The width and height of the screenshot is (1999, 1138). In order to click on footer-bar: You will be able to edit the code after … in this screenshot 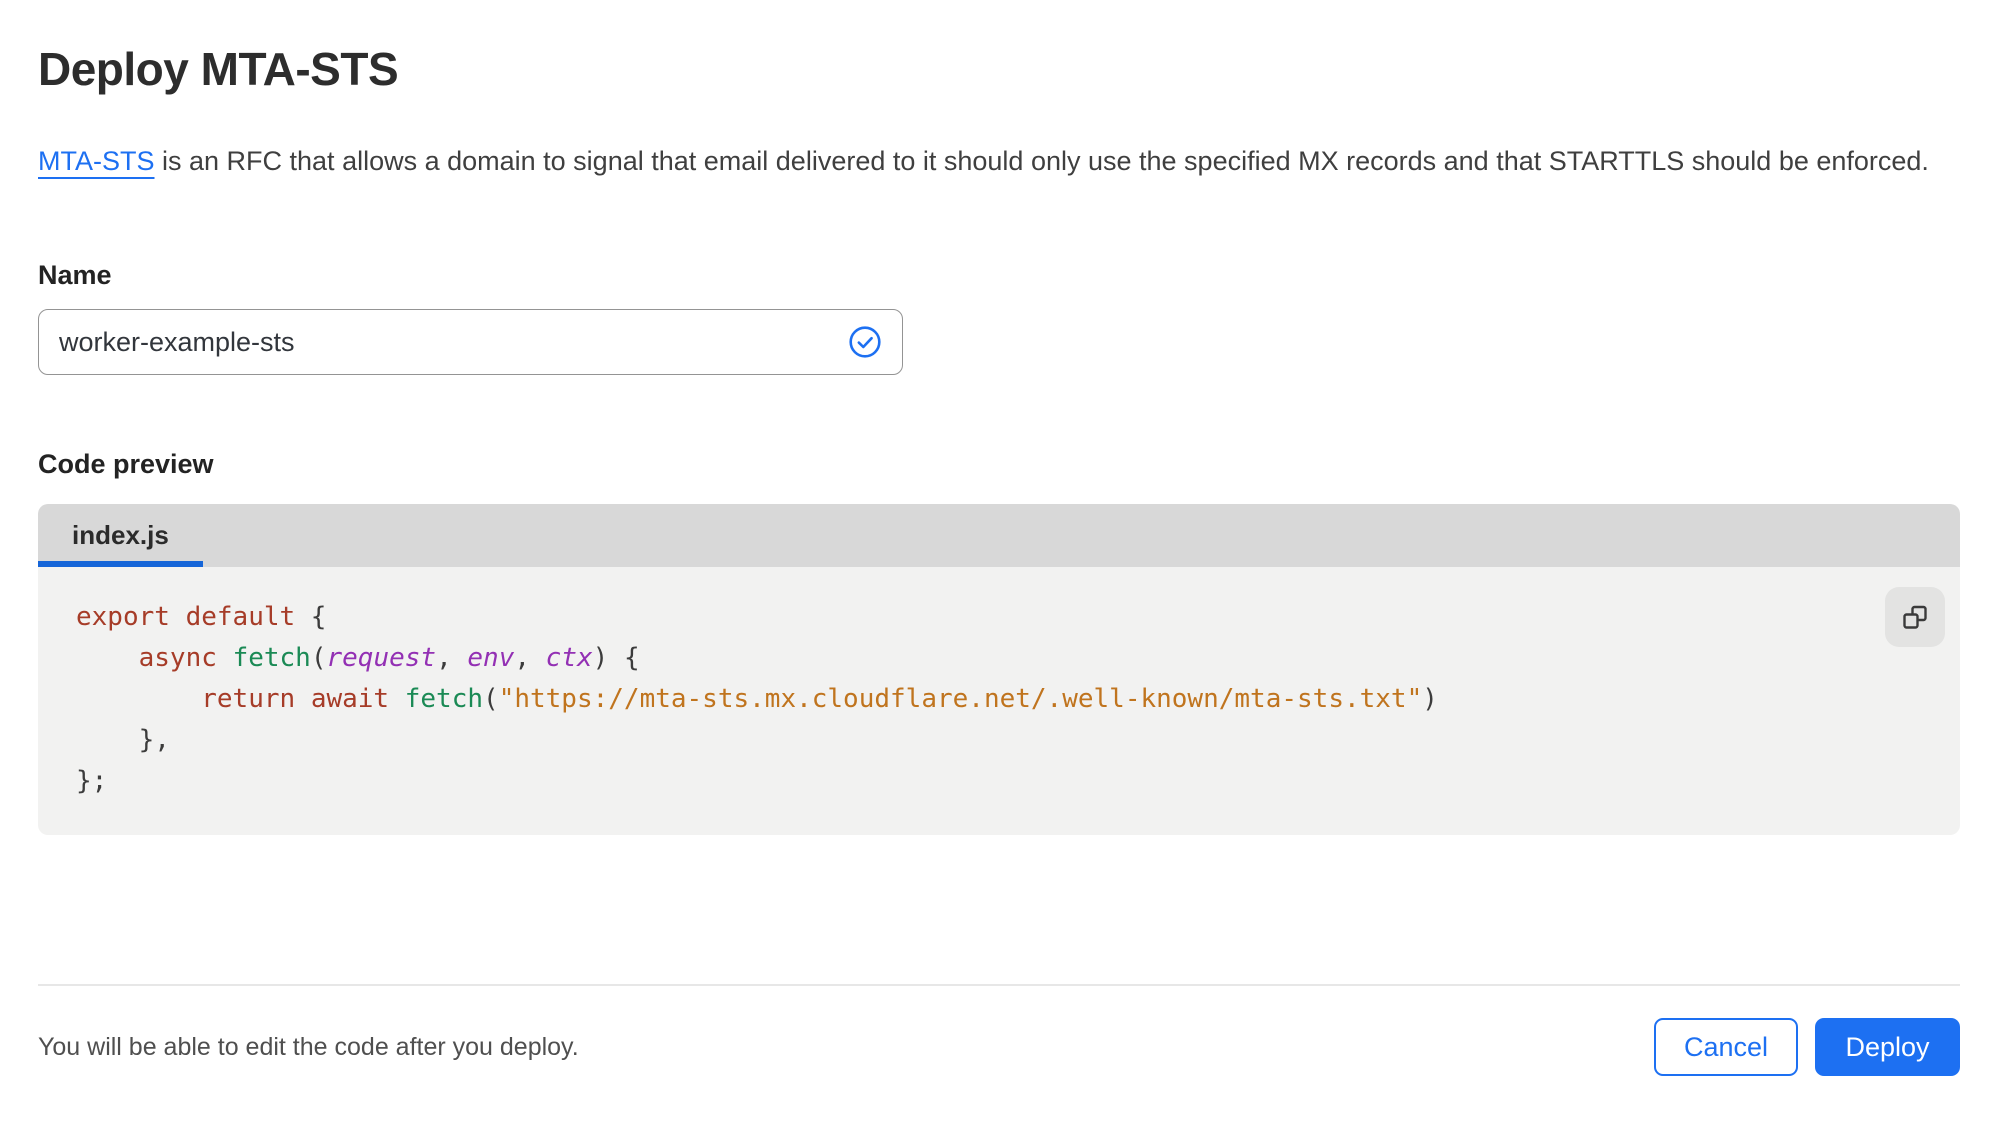, I will do `click(999, 1047)`.